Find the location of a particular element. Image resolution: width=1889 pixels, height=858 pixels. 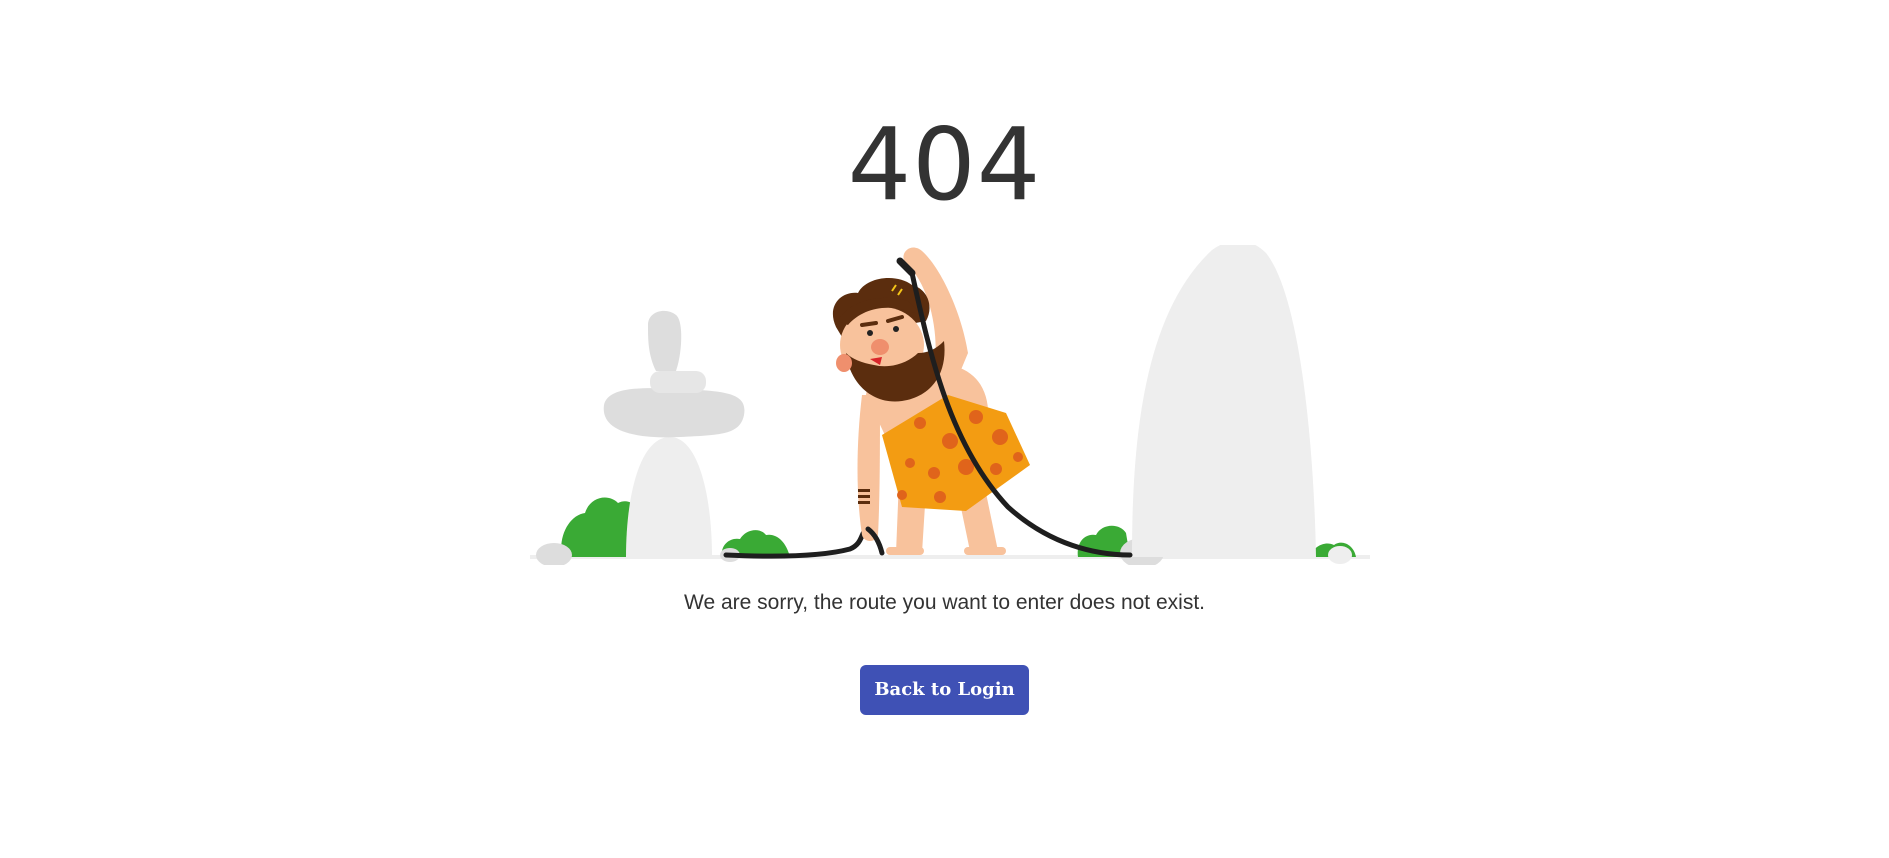

rock-stack-top is located at coordinates (665, 340).